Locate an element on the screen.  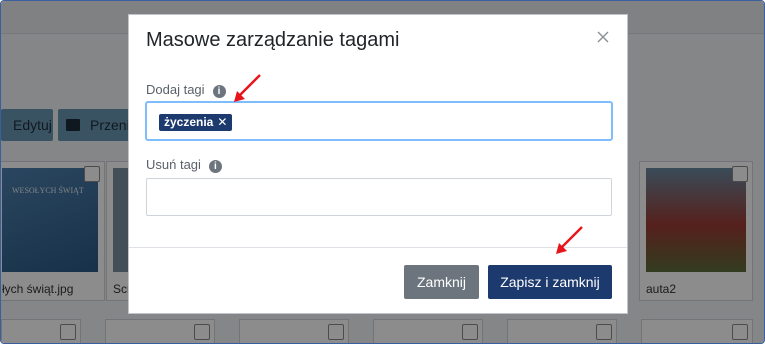
close-button: Zamknij is located at coordinates (441, 282).